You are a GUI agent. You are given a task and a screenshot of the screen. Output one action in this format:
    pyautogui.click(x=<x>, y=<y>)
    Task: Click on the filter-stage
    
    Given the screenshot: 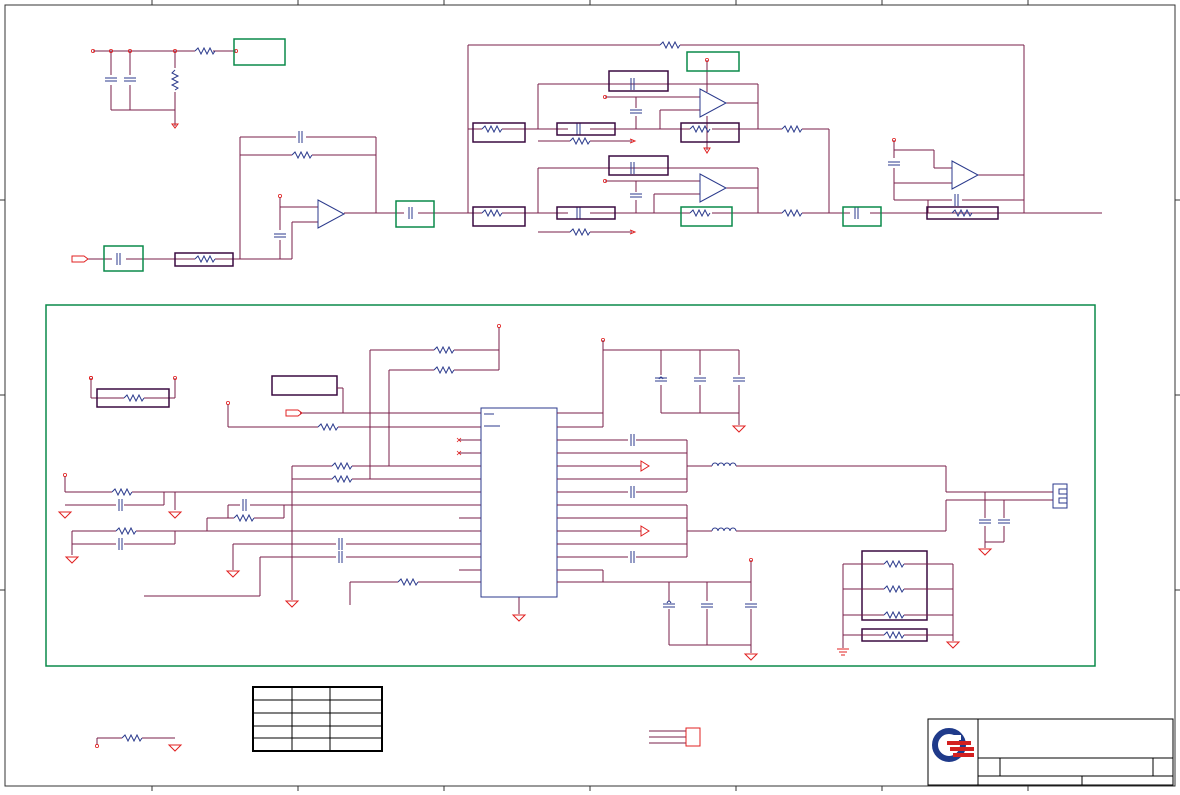 What is the action you would take?
    pyautogui.click(x=746, y=138)
    